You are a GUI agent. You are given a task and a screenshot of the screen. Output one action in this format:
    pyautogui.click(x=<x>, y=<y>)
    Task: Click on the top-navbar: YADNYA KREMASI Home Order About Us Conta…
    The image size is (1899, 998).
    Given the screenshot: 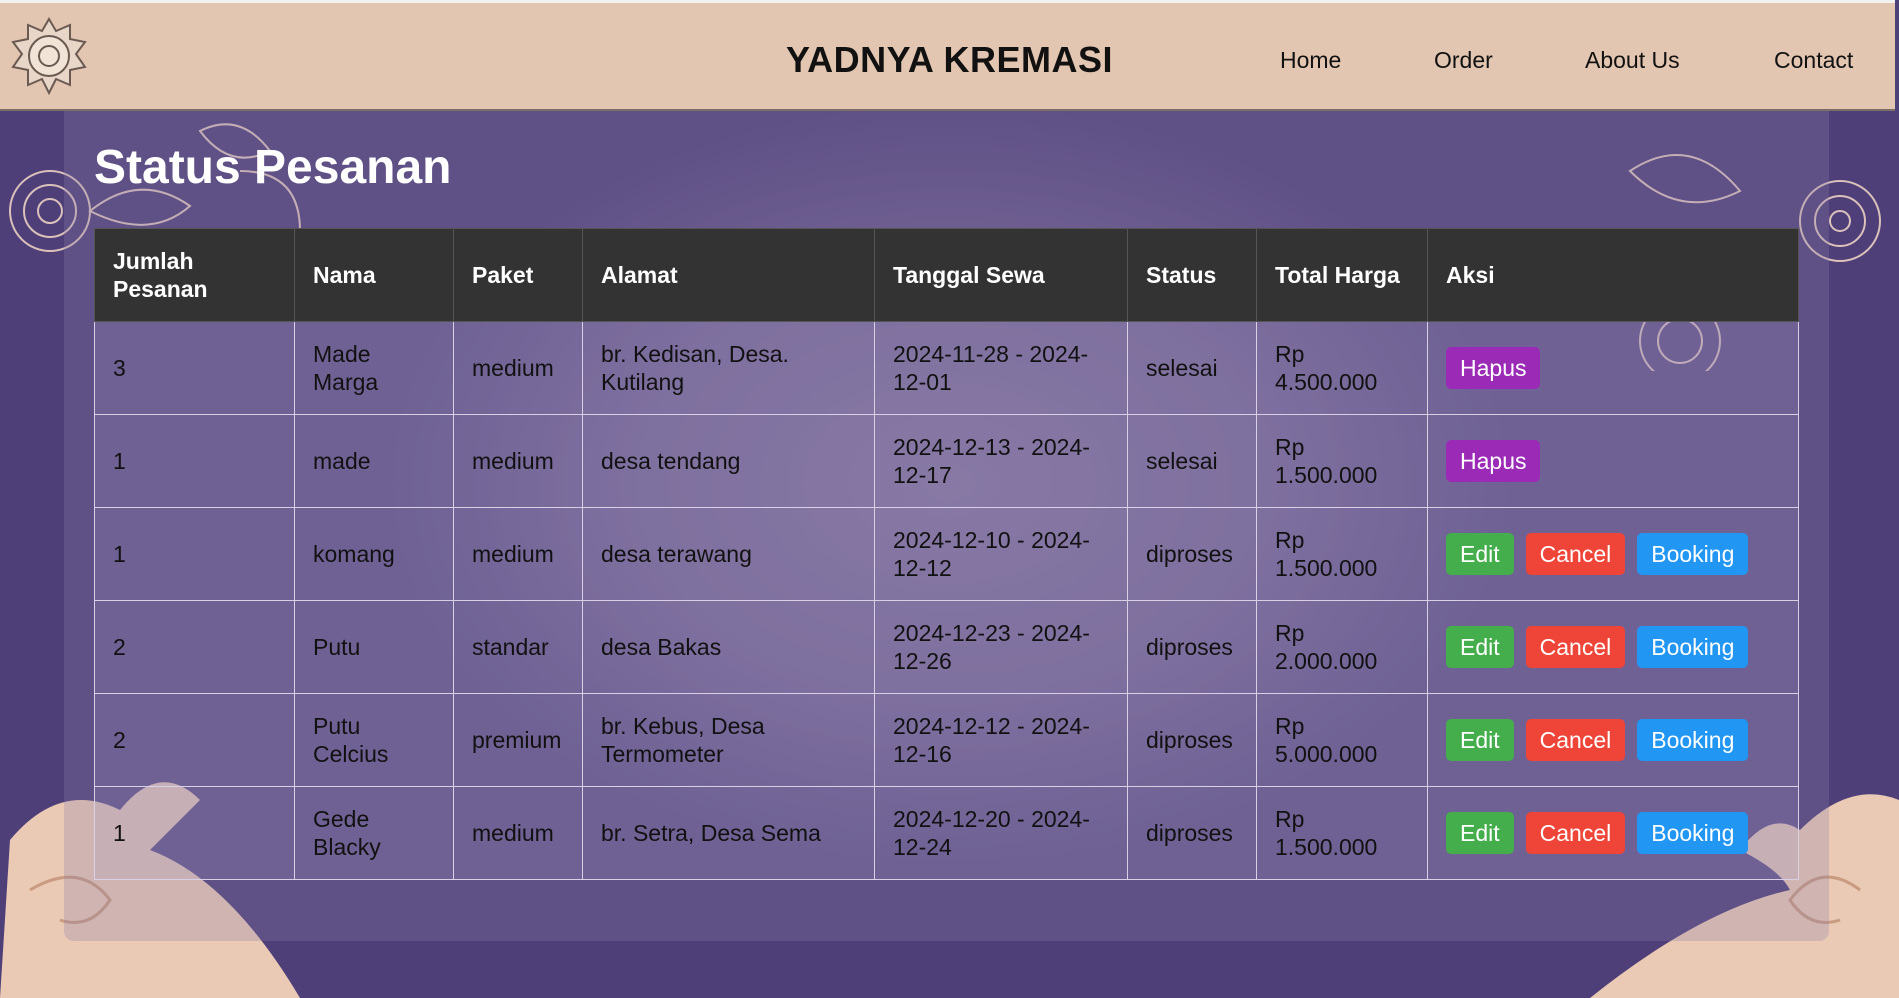 What is the action you would take?
    pyautogui.click(x=947, y=55)
    